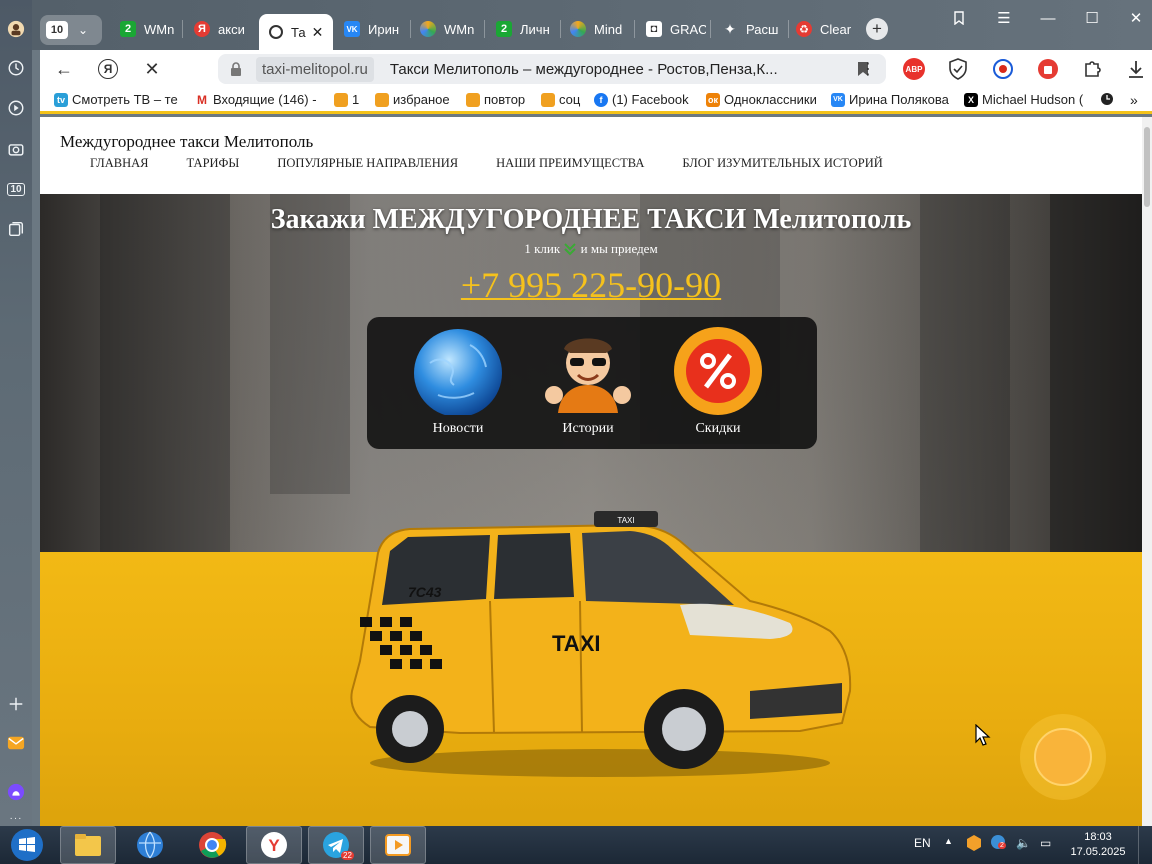  What do you see at coordinates (88, 845) in the screenshot?
I see `taskbar-explorer` at bounding box center [88, 845].